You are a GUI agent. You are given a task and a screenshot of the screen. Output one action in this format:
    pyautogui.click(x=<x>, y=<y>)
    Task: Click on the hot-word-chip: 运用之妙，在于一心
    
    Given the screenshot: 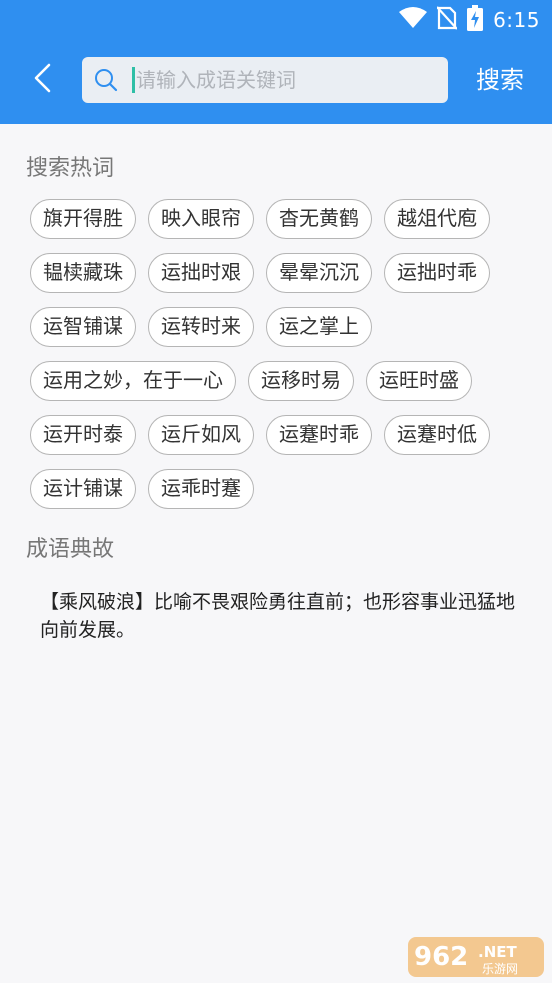 What is the action you would take?
    pyautogui.click(x=133, y=381)
    